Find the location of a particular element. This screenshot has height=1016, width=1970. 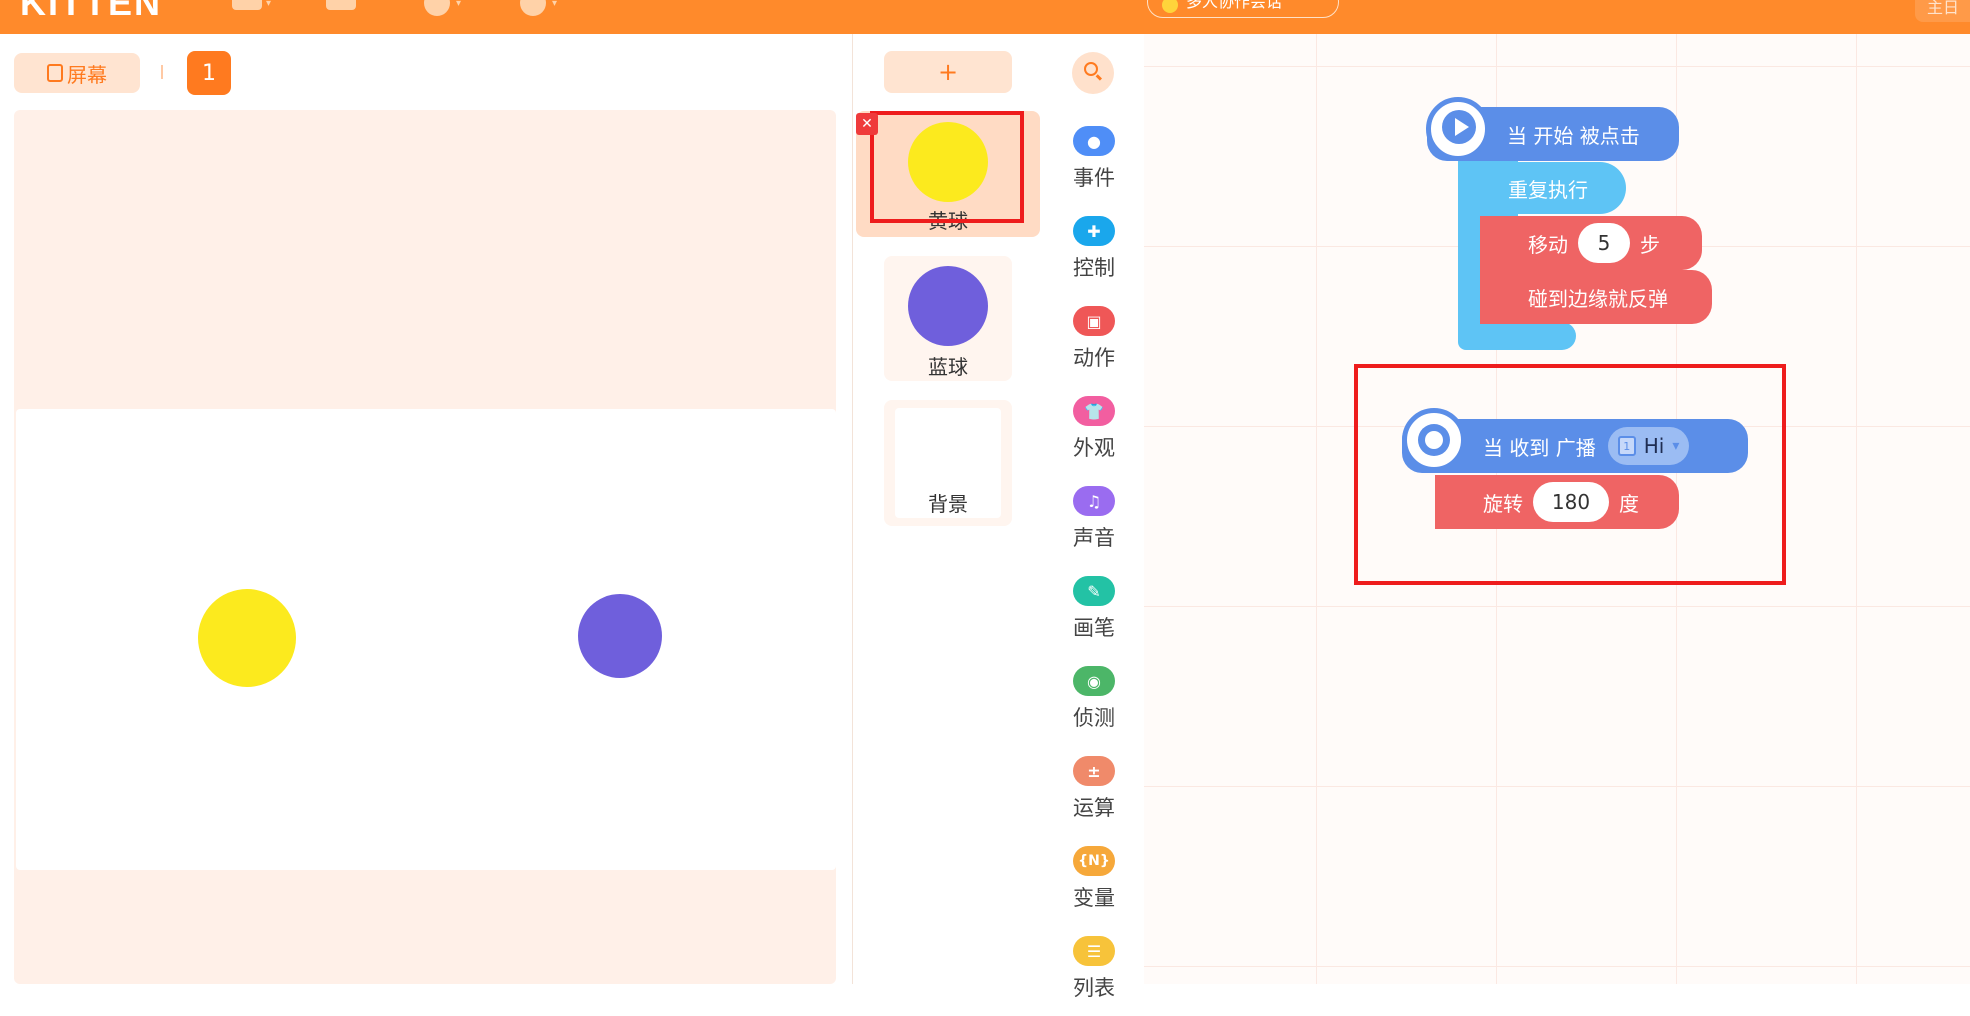

bounce-on-edge-block: 碰到边缘就反弹 is located at coordinates (1596, 297).